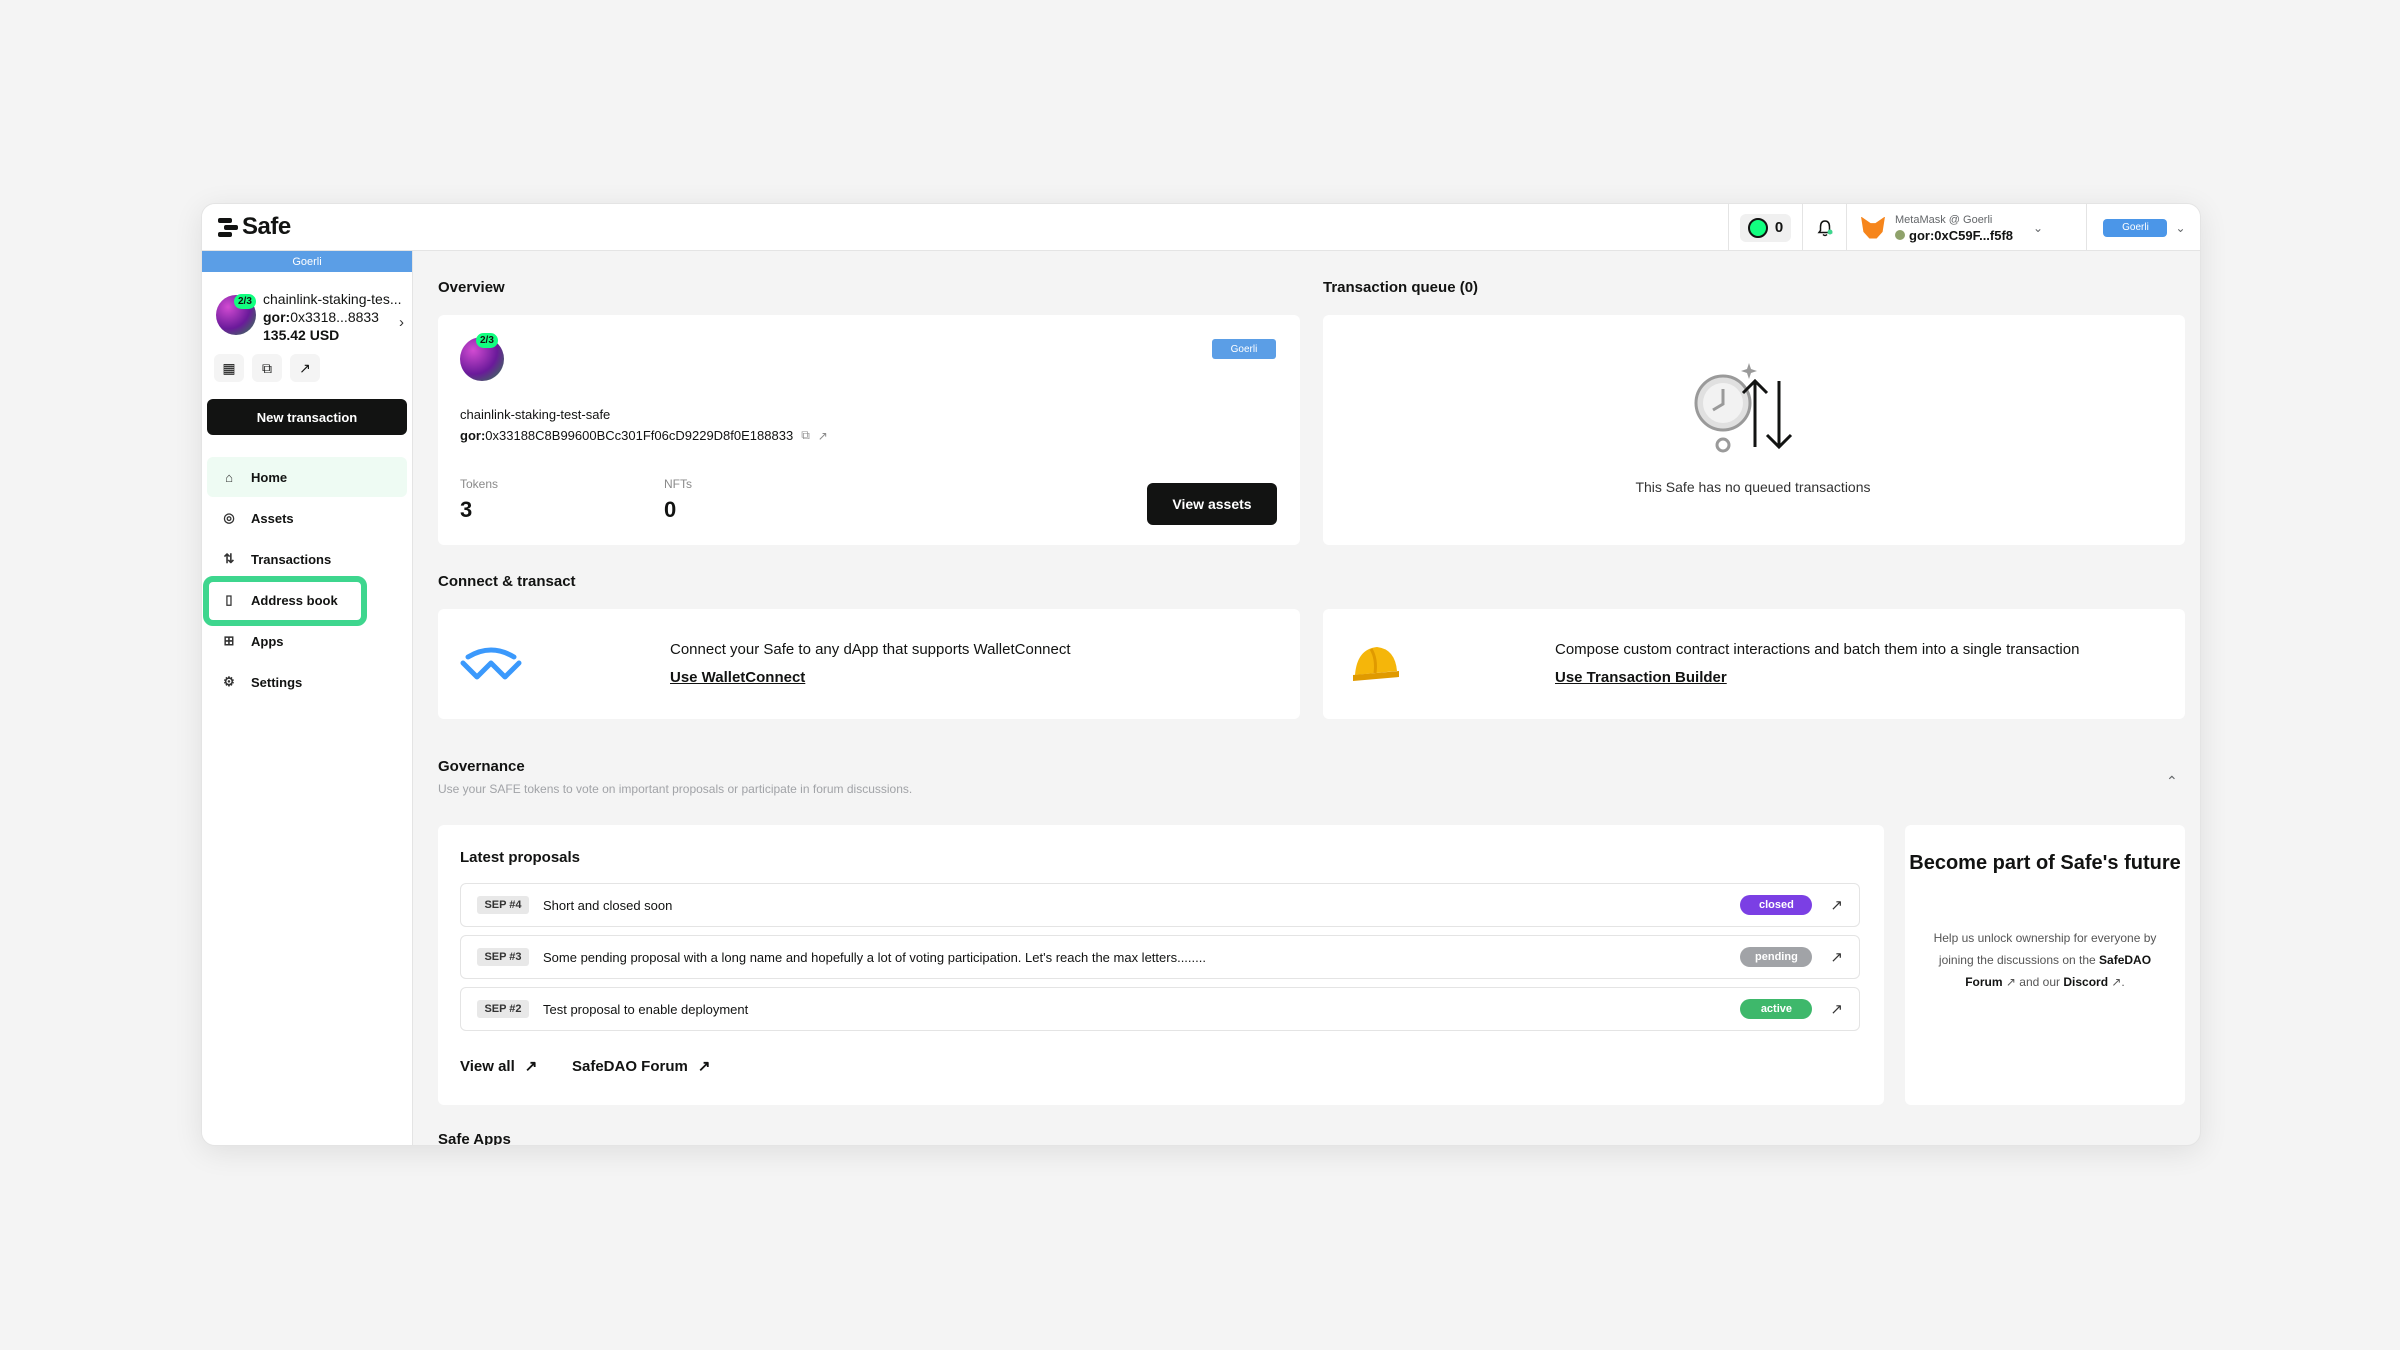 This screenshot has height=1350, width=2400. Describe the element at coordinates (535, 414) in the screenshot. I see `safe-name: chainlink-staking-test-safe` at that location.